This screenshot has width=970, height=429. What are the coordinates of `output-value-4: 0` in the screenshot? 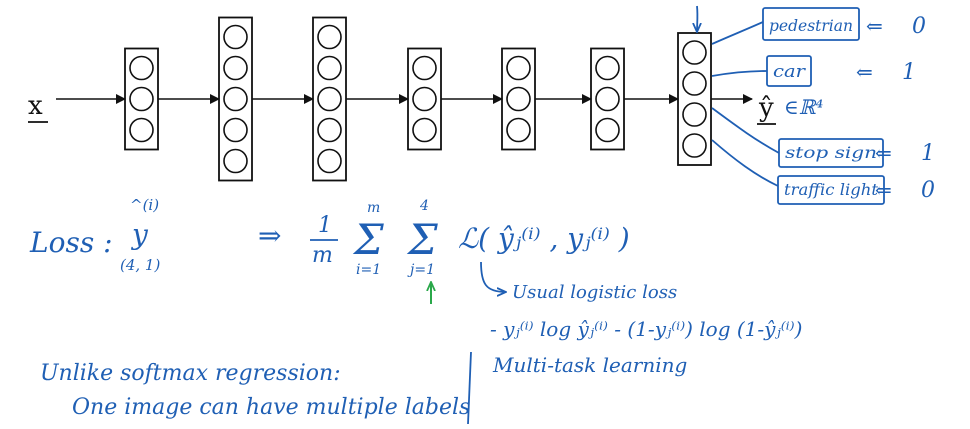 It's located at (928, 190).